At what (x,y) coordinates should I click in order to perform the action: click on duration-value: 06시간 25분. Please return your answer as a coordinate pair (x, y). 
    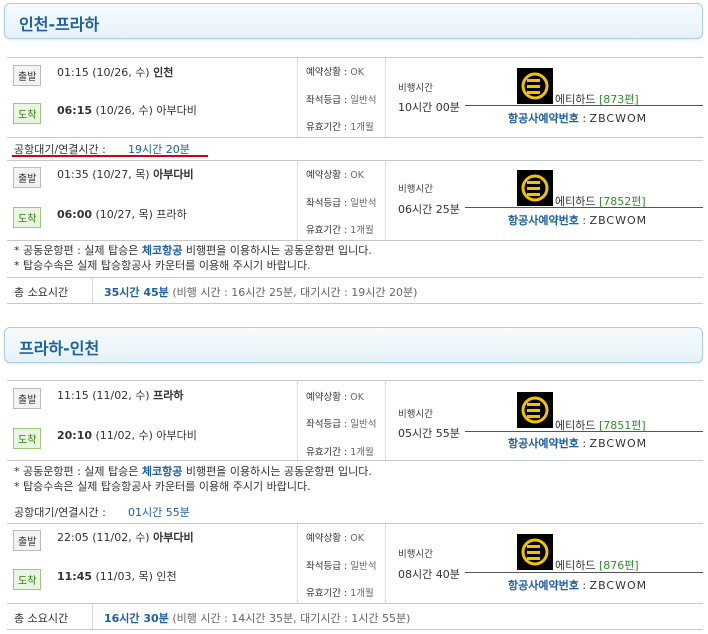
    Looking at the image, I should click on (429, 209).